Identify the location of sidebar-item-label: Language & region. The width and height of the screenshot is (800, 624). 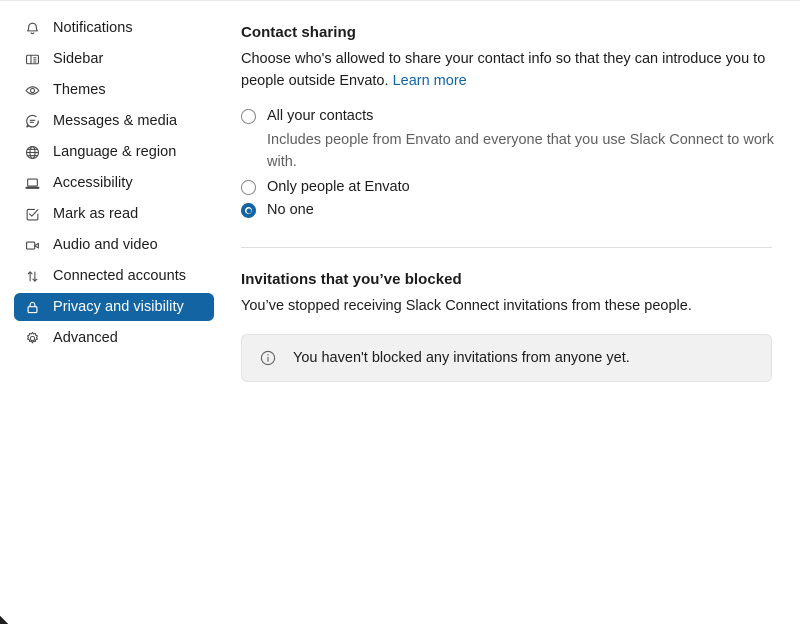
(115, 151).